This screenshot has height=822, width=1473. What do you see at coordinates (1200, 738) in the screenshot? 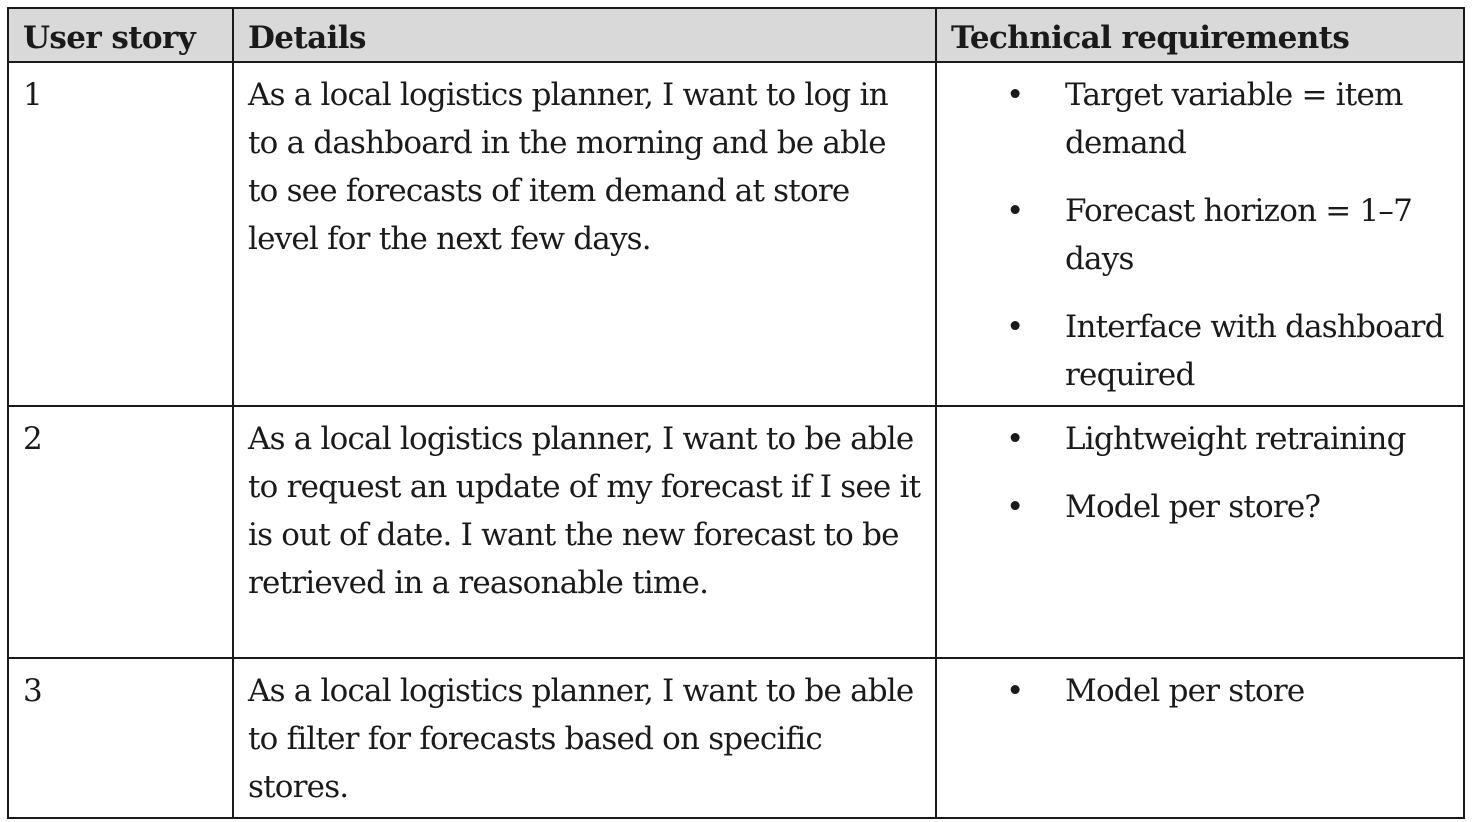
I see `requirements-cell: • Model per store` at bounding box center [1200, 738].